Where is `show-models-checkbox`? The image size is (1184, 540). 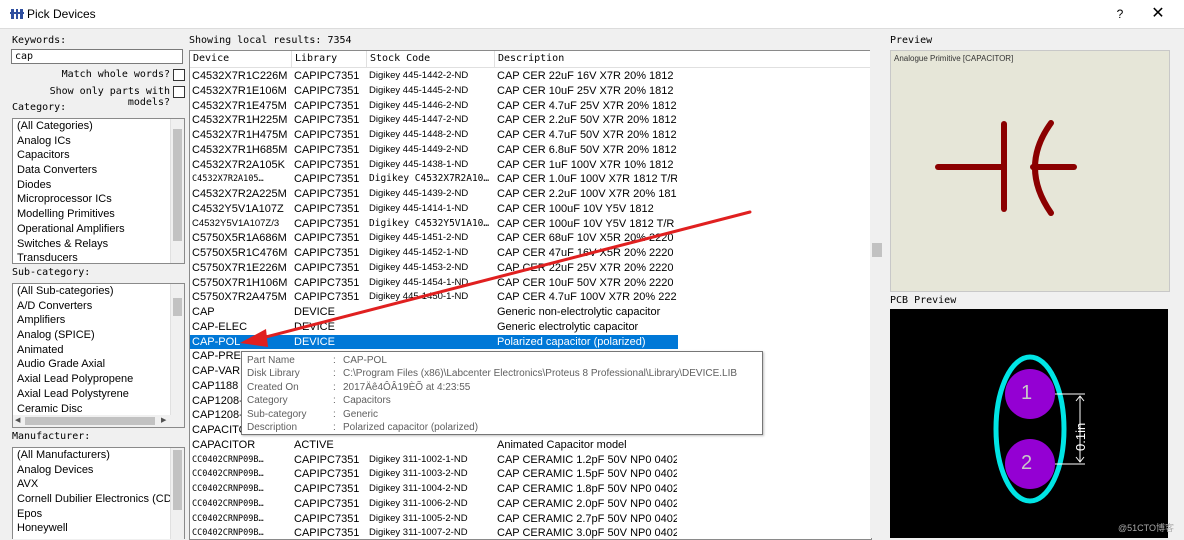 show-models-checkbox is located at coordinates (179, 92).